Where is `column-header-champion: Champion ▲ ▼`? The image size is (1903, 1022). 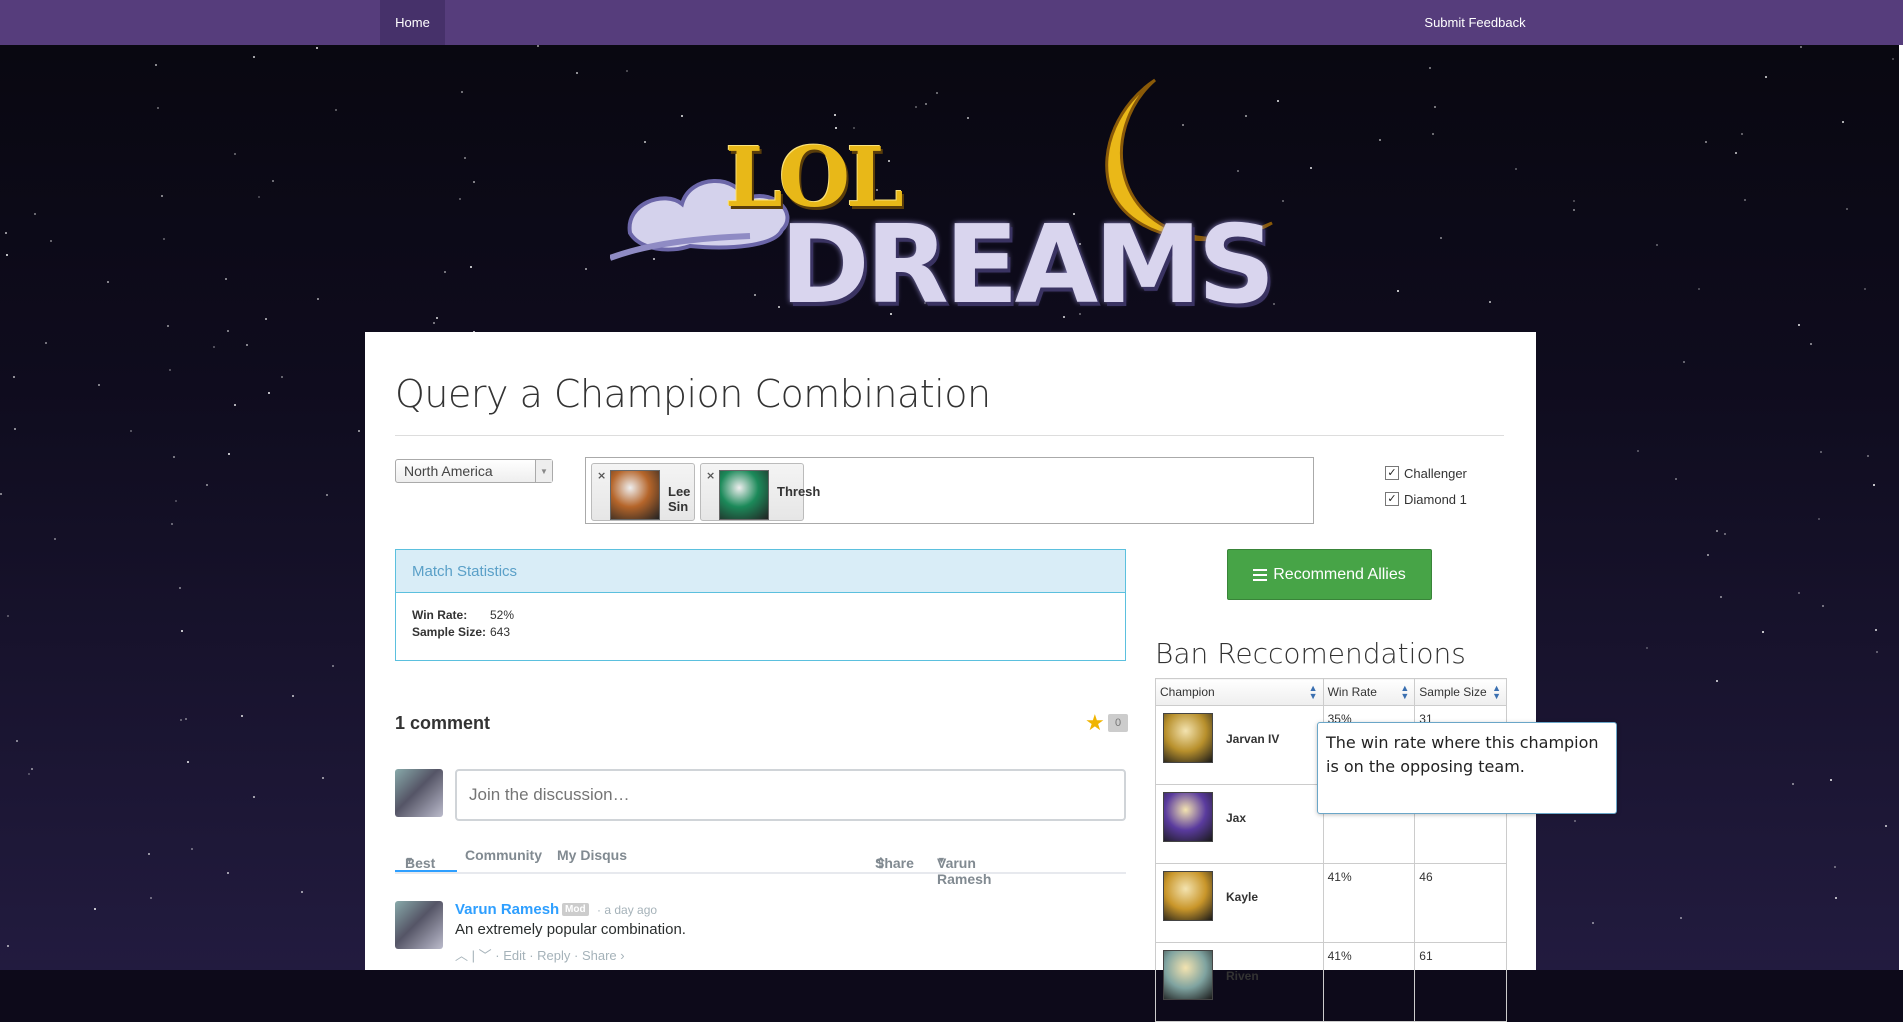
column-header-champion: Champion ▲ ▼ is located at coordinates (1239, 692).